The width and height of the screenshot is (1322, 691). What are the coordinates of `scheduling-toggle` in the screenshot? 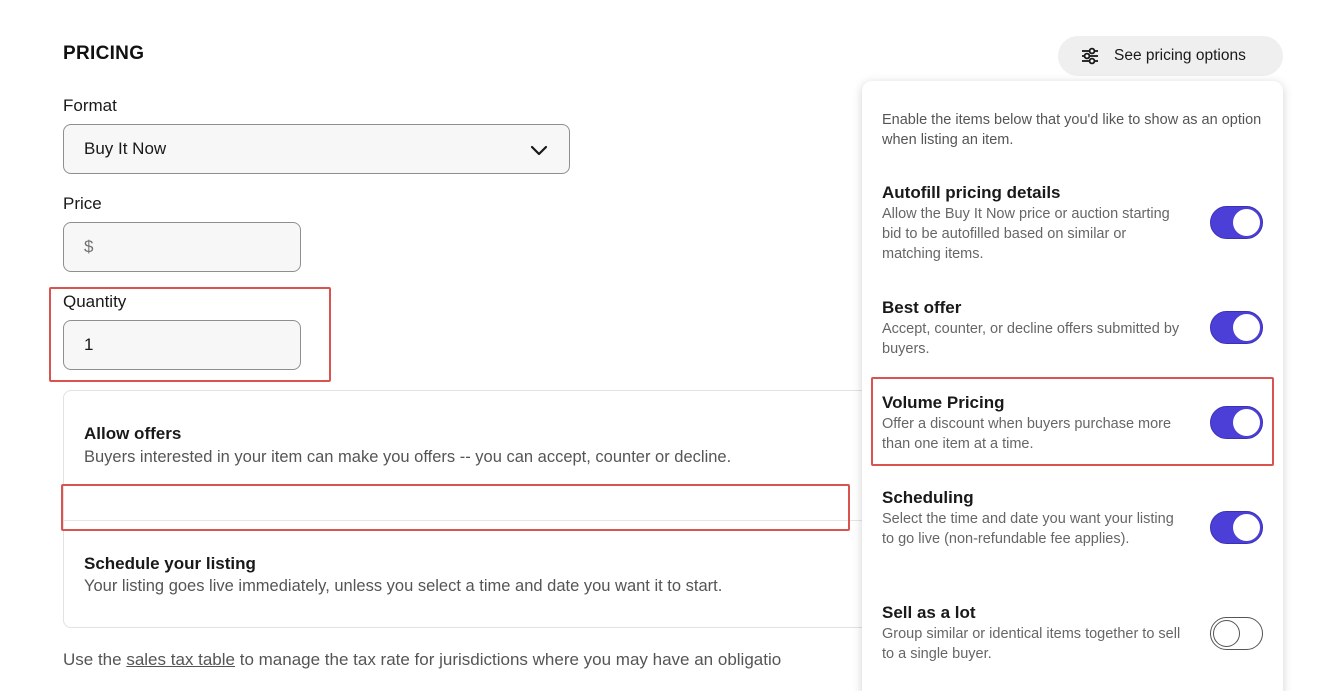 It's located at (1236, 527).